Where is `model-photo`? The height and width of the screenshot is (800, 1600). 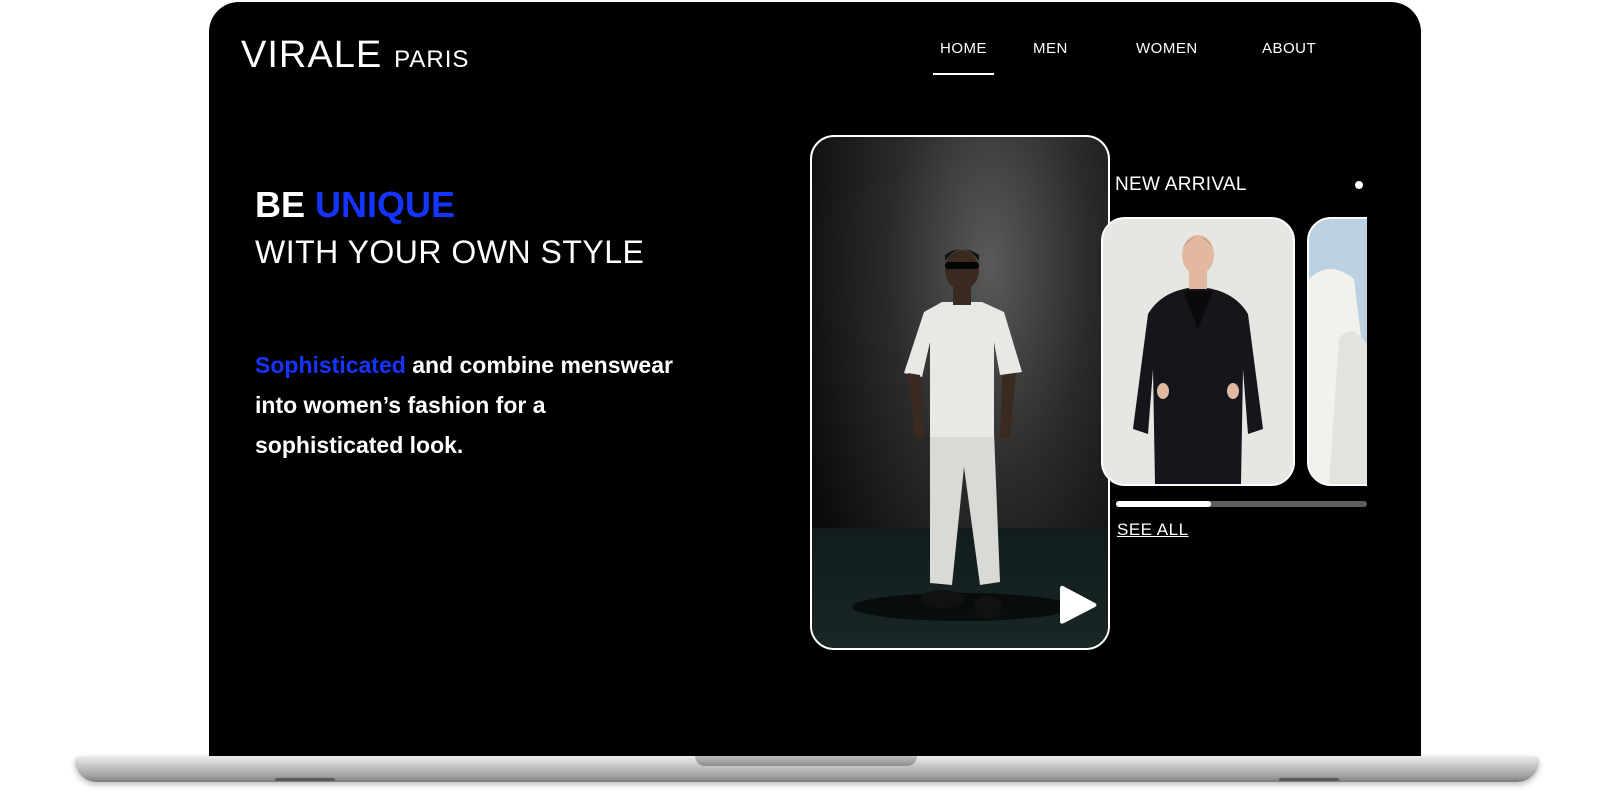
model-photo is located at coordinates (962, 435).